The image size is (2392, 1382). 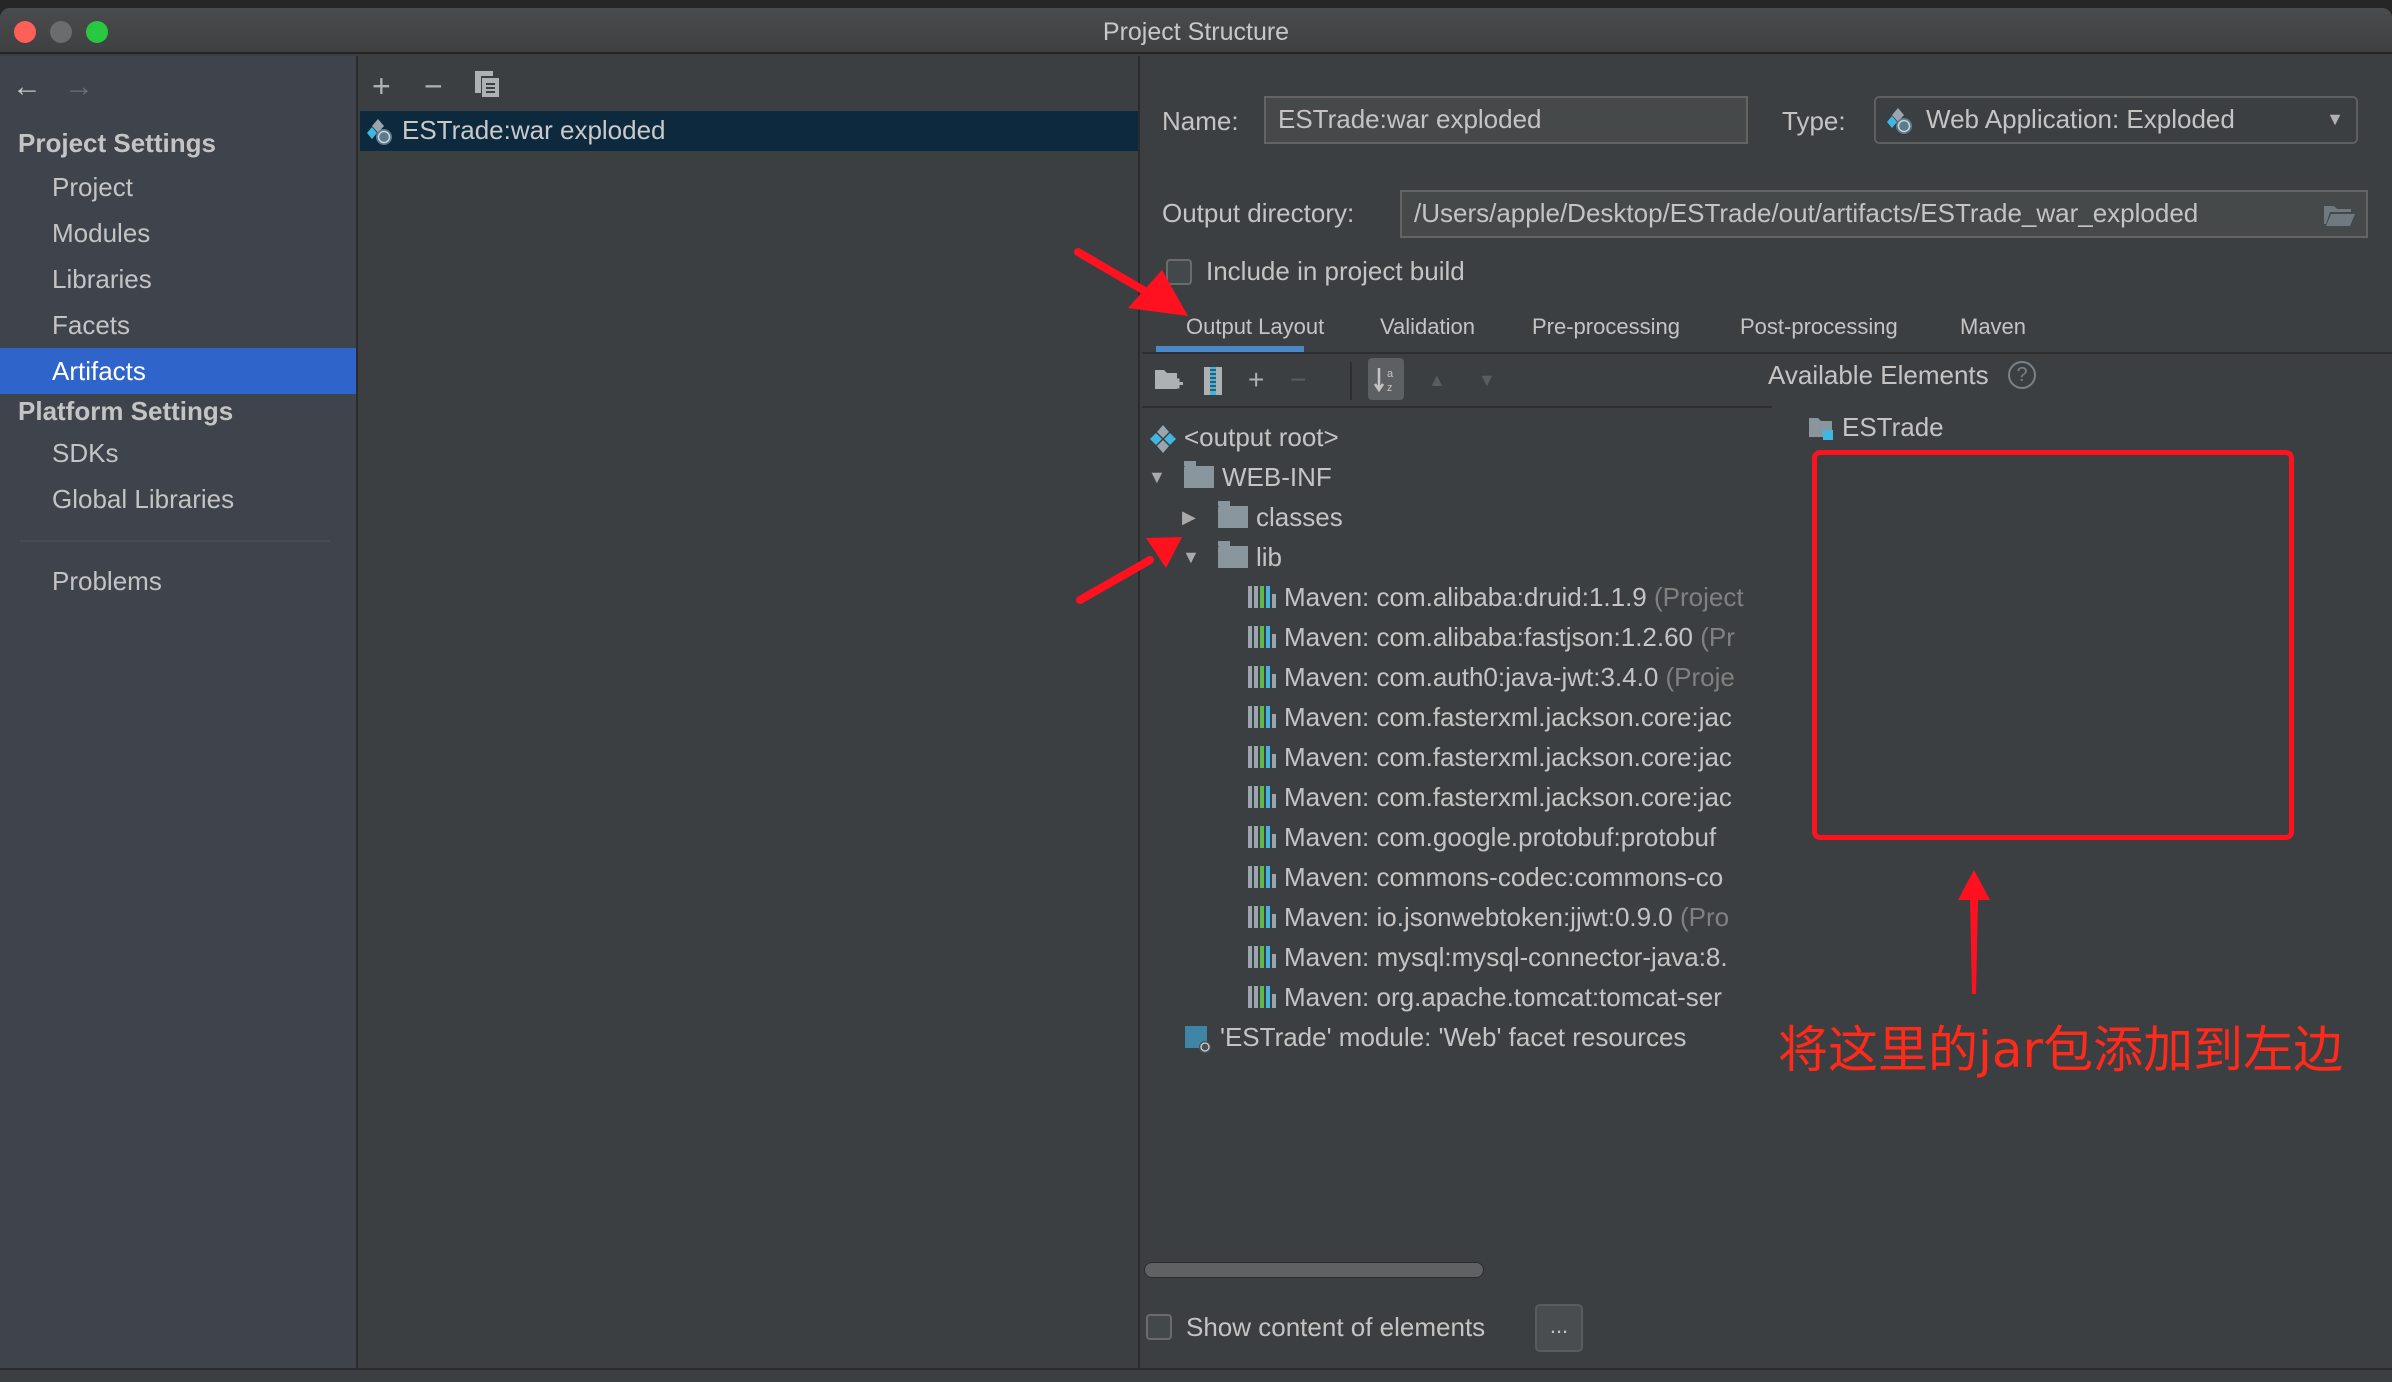 I want to click on arrow-to-lib-node, so click(x=1129, y=570).